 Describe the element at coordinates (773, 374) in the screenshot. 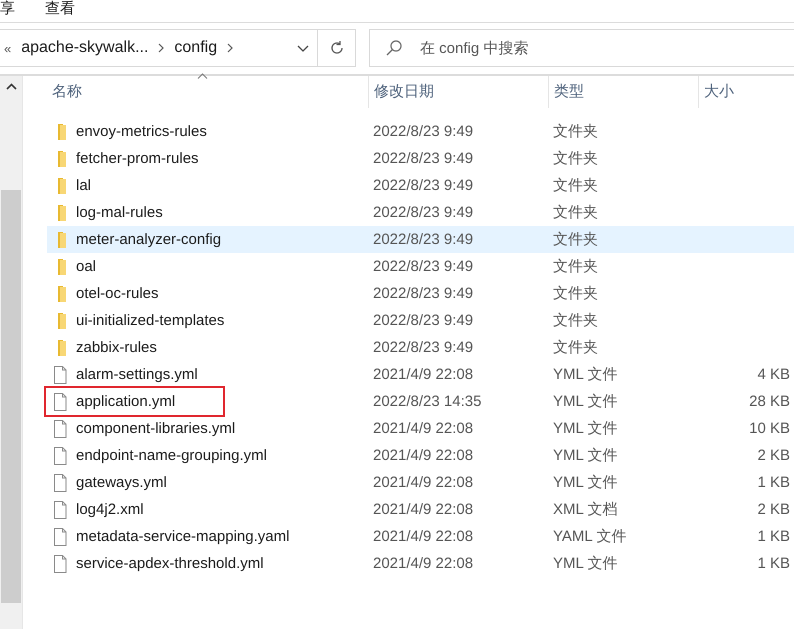

I see `file-size: 4 KB` at that location.